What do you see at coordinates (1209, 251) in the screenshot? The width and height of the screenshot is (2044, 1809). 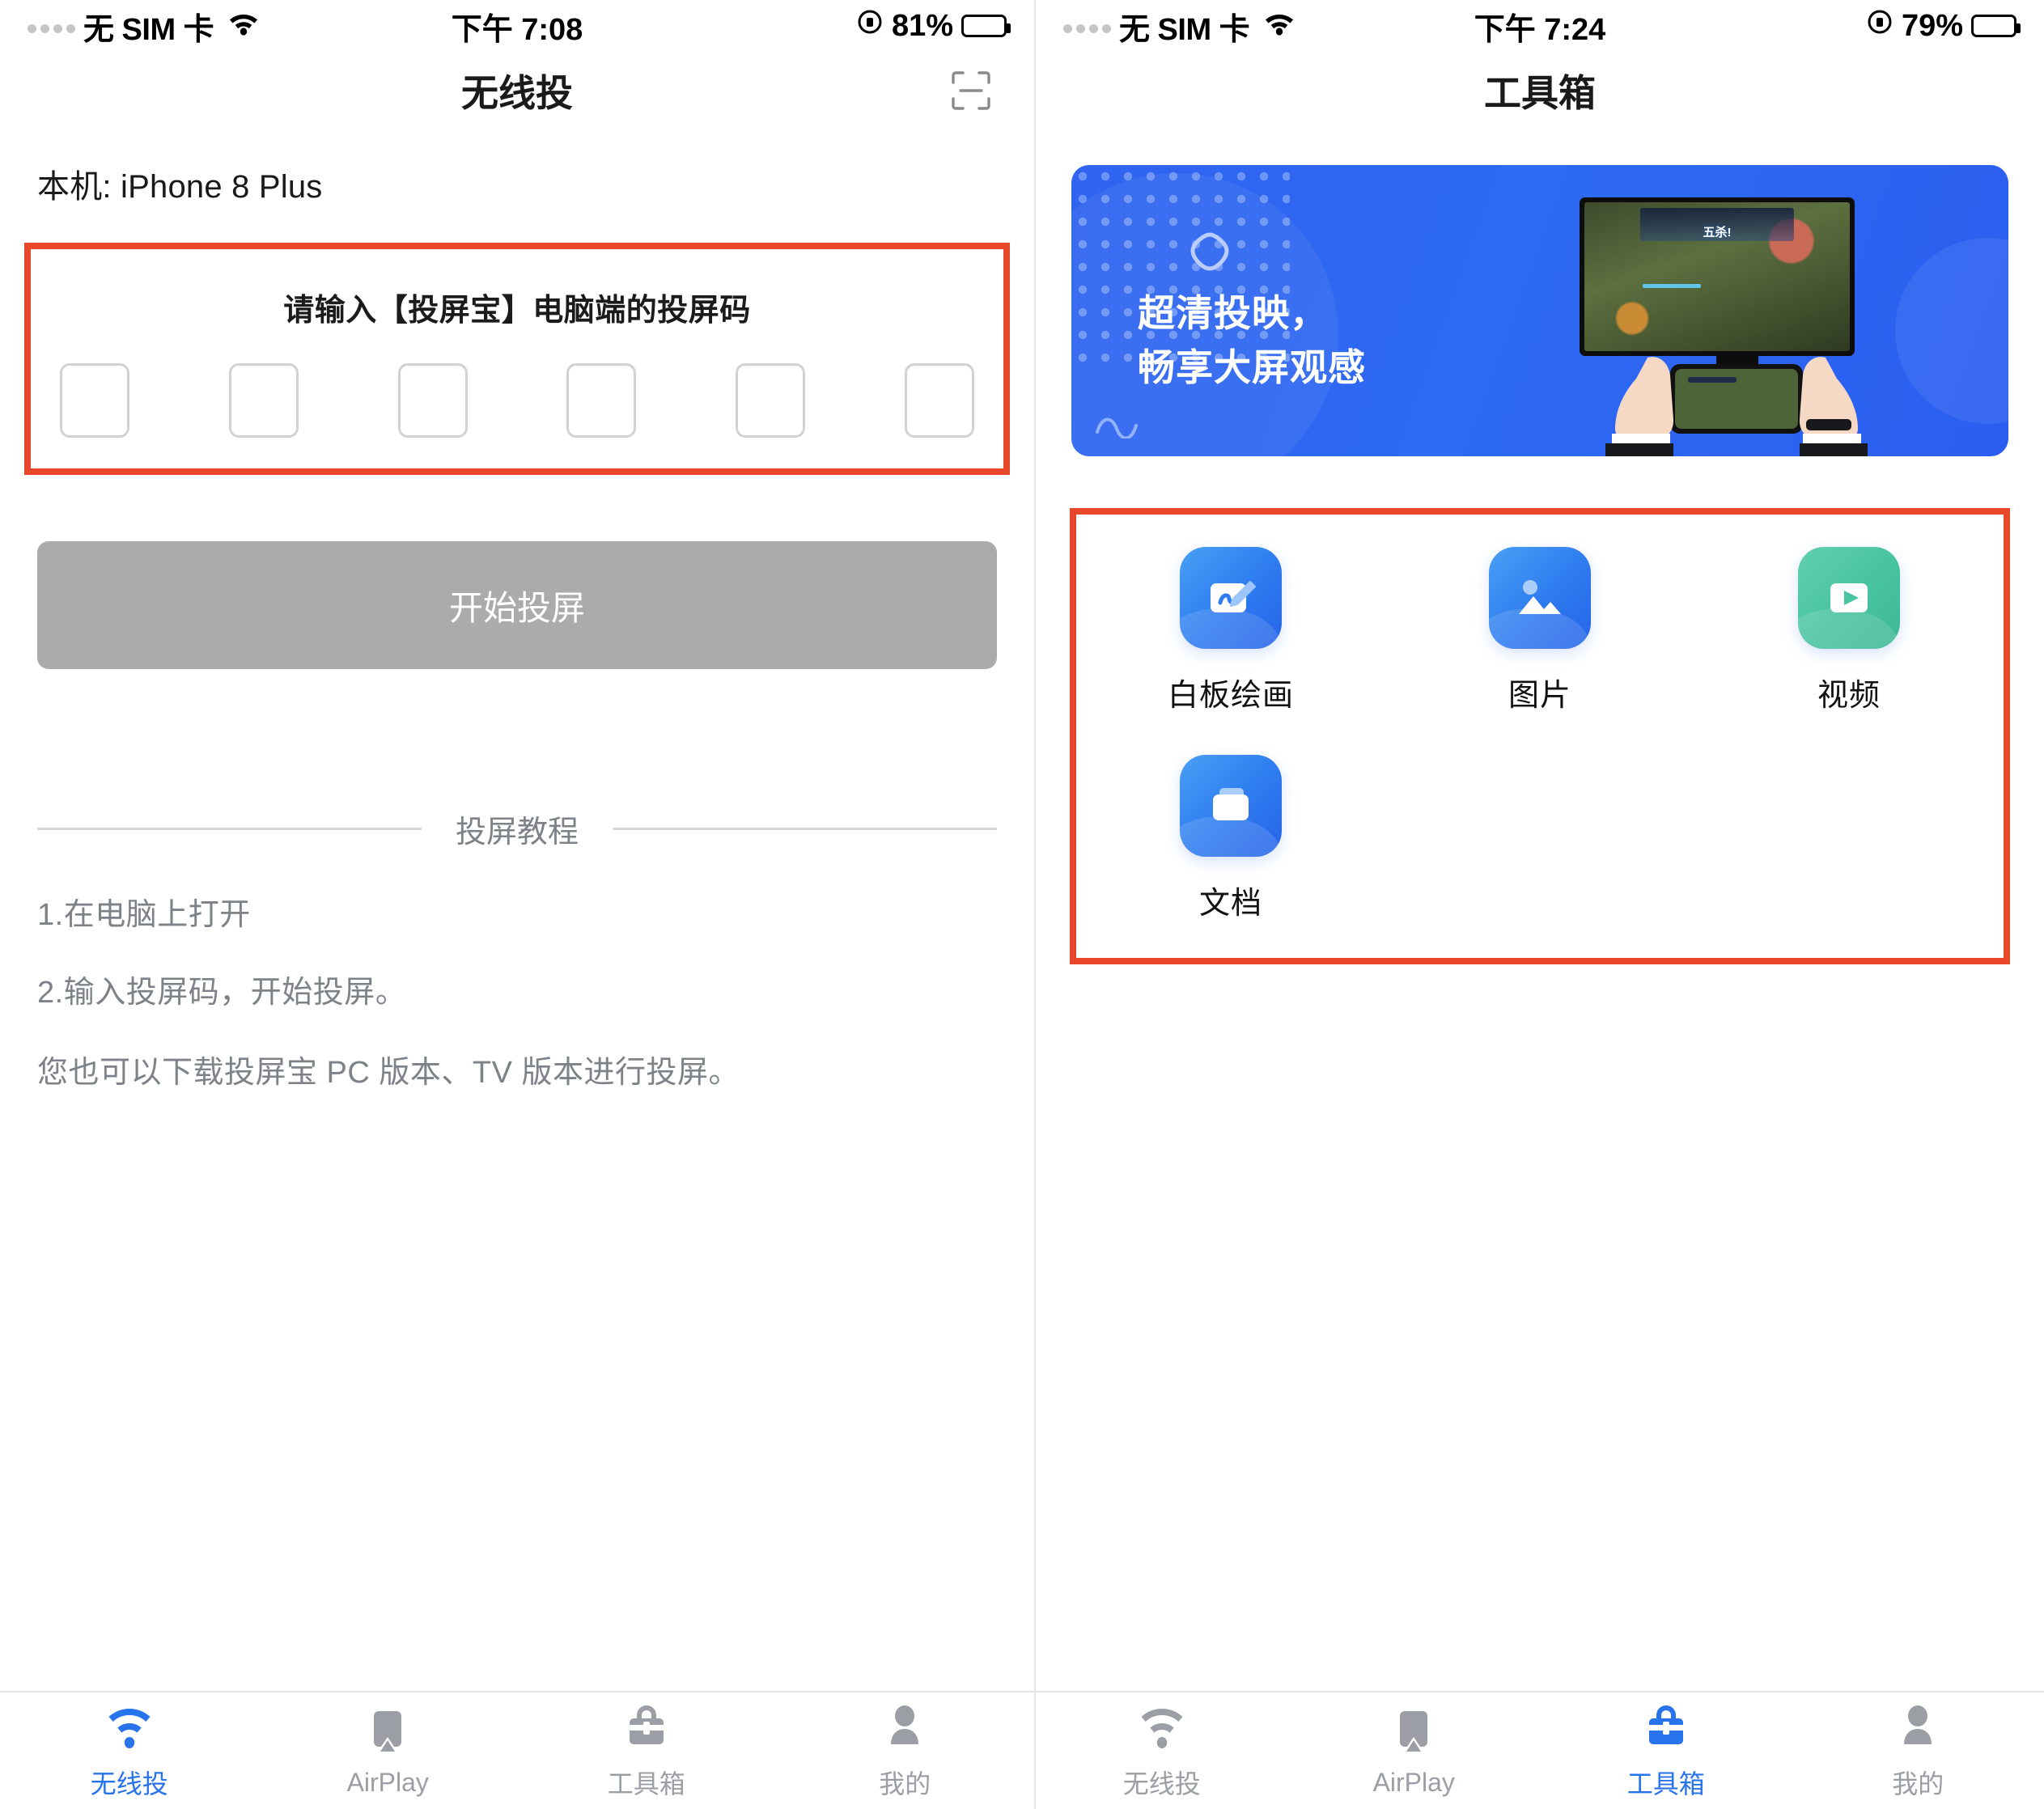 I see `triangle-rounded-logo-icon` at bounding box center [1209, 251].